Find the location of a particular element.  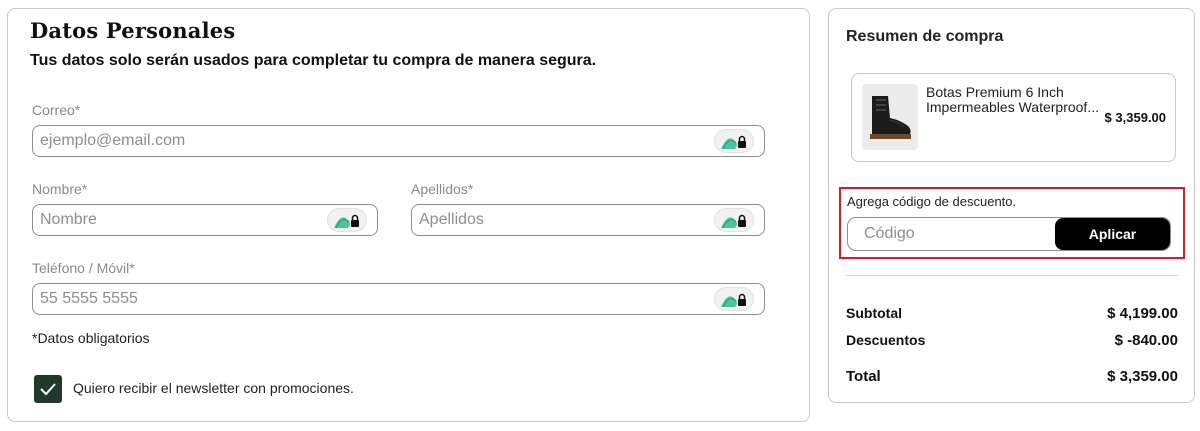

first-name-label: Nombre* is located at coordinates (60, 189).